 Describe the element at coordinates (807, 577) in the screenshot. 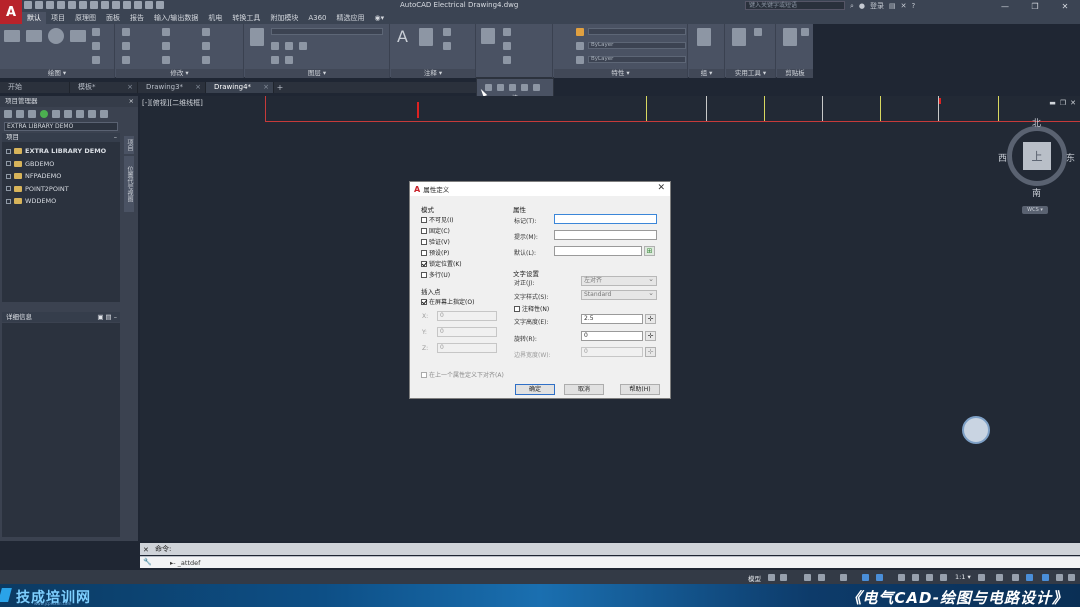

I see `ortho-icon` at that location.